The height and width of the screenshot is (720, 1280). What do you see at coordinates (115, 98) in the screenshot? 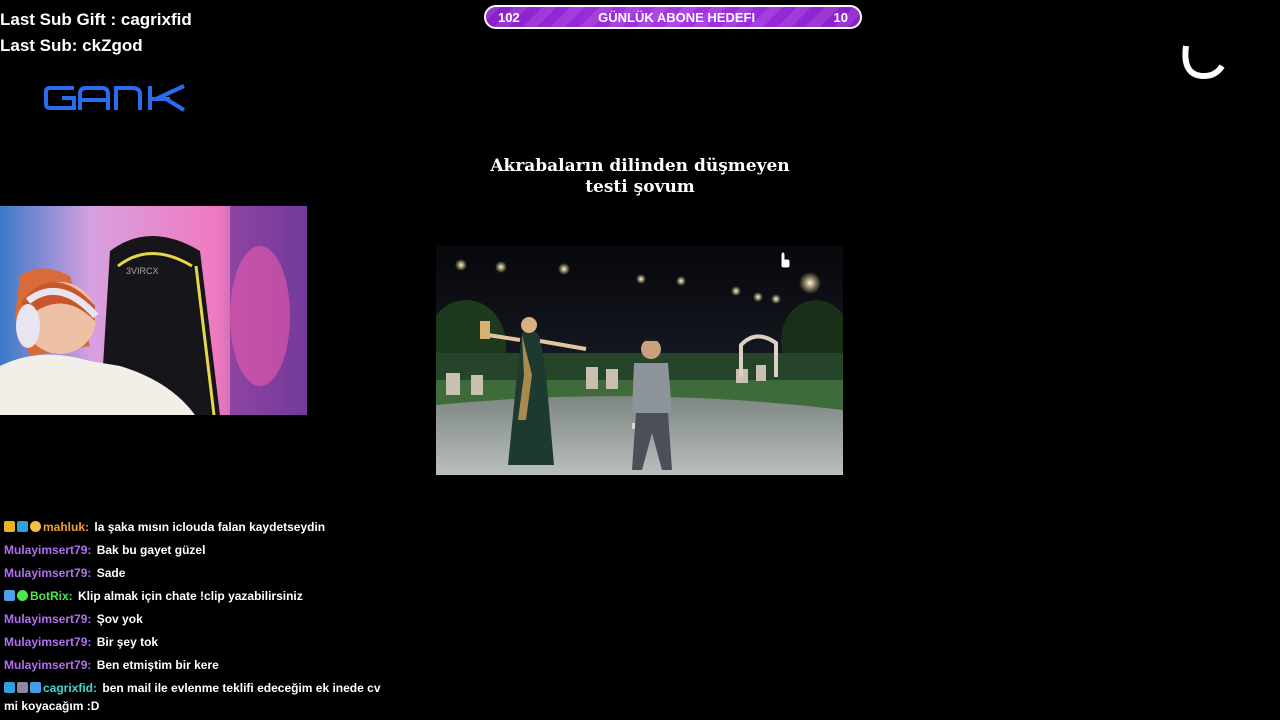
I see `gank-logo` at bounding box center [115, 98].